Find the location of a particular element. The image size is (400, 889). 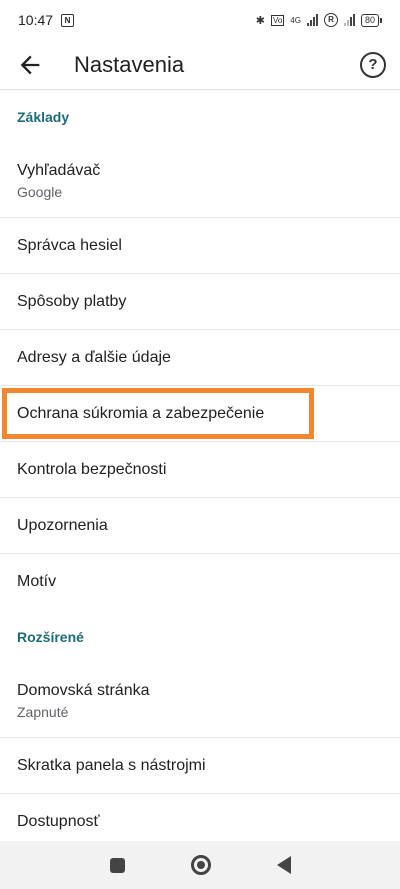

home-dot is located at coordinates (200, 865).